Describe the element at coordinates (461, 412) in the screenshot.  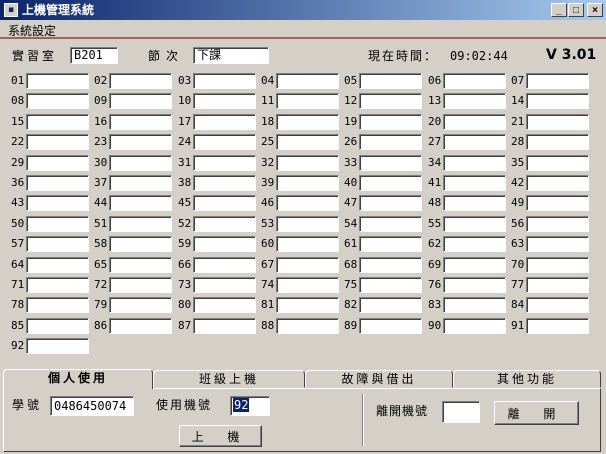
I see `leave-machine-field` at that location.